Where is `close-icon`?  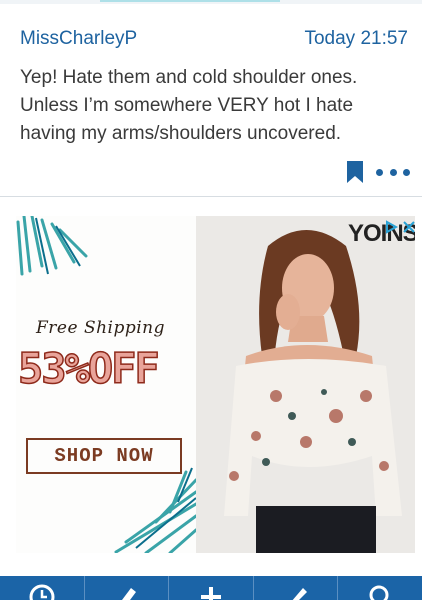
close-icon is located at coordinates (408, 227).